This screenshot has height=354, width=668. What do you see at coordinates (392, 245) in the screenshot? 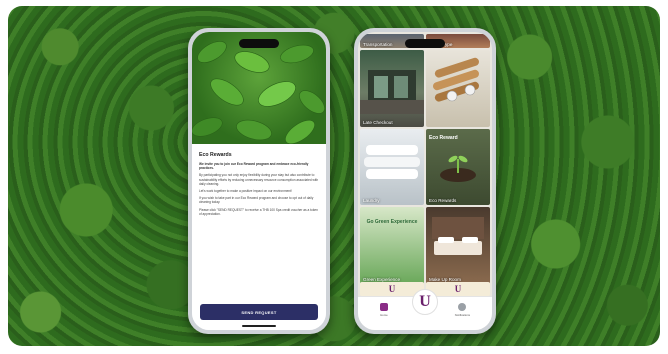
I see `tile-green-experience: Go Green Experience Green Experience` at bounding box center [392, 245].